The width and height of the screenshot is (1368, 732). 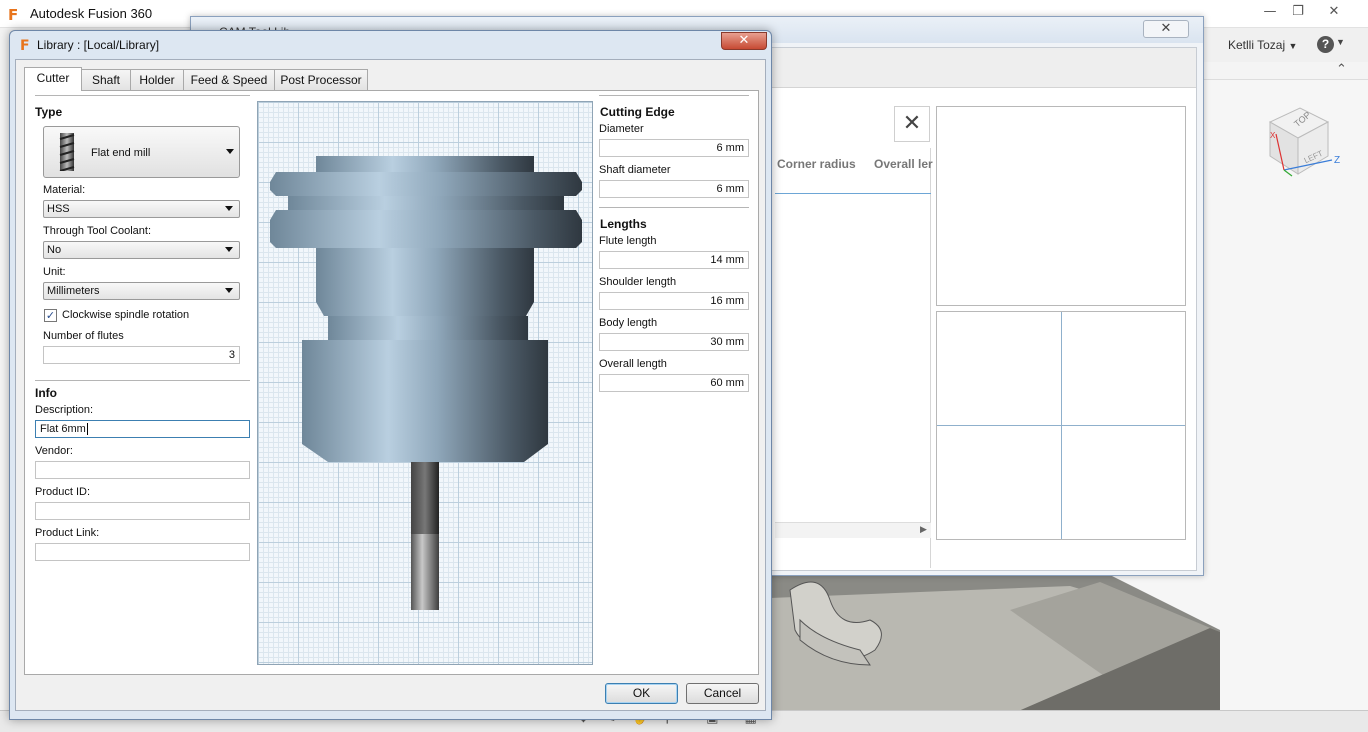 What do you see at coordinates (912, 124) in the screenshot?
I see `clear-search-button: ✕` at bounding box center [912, 124].